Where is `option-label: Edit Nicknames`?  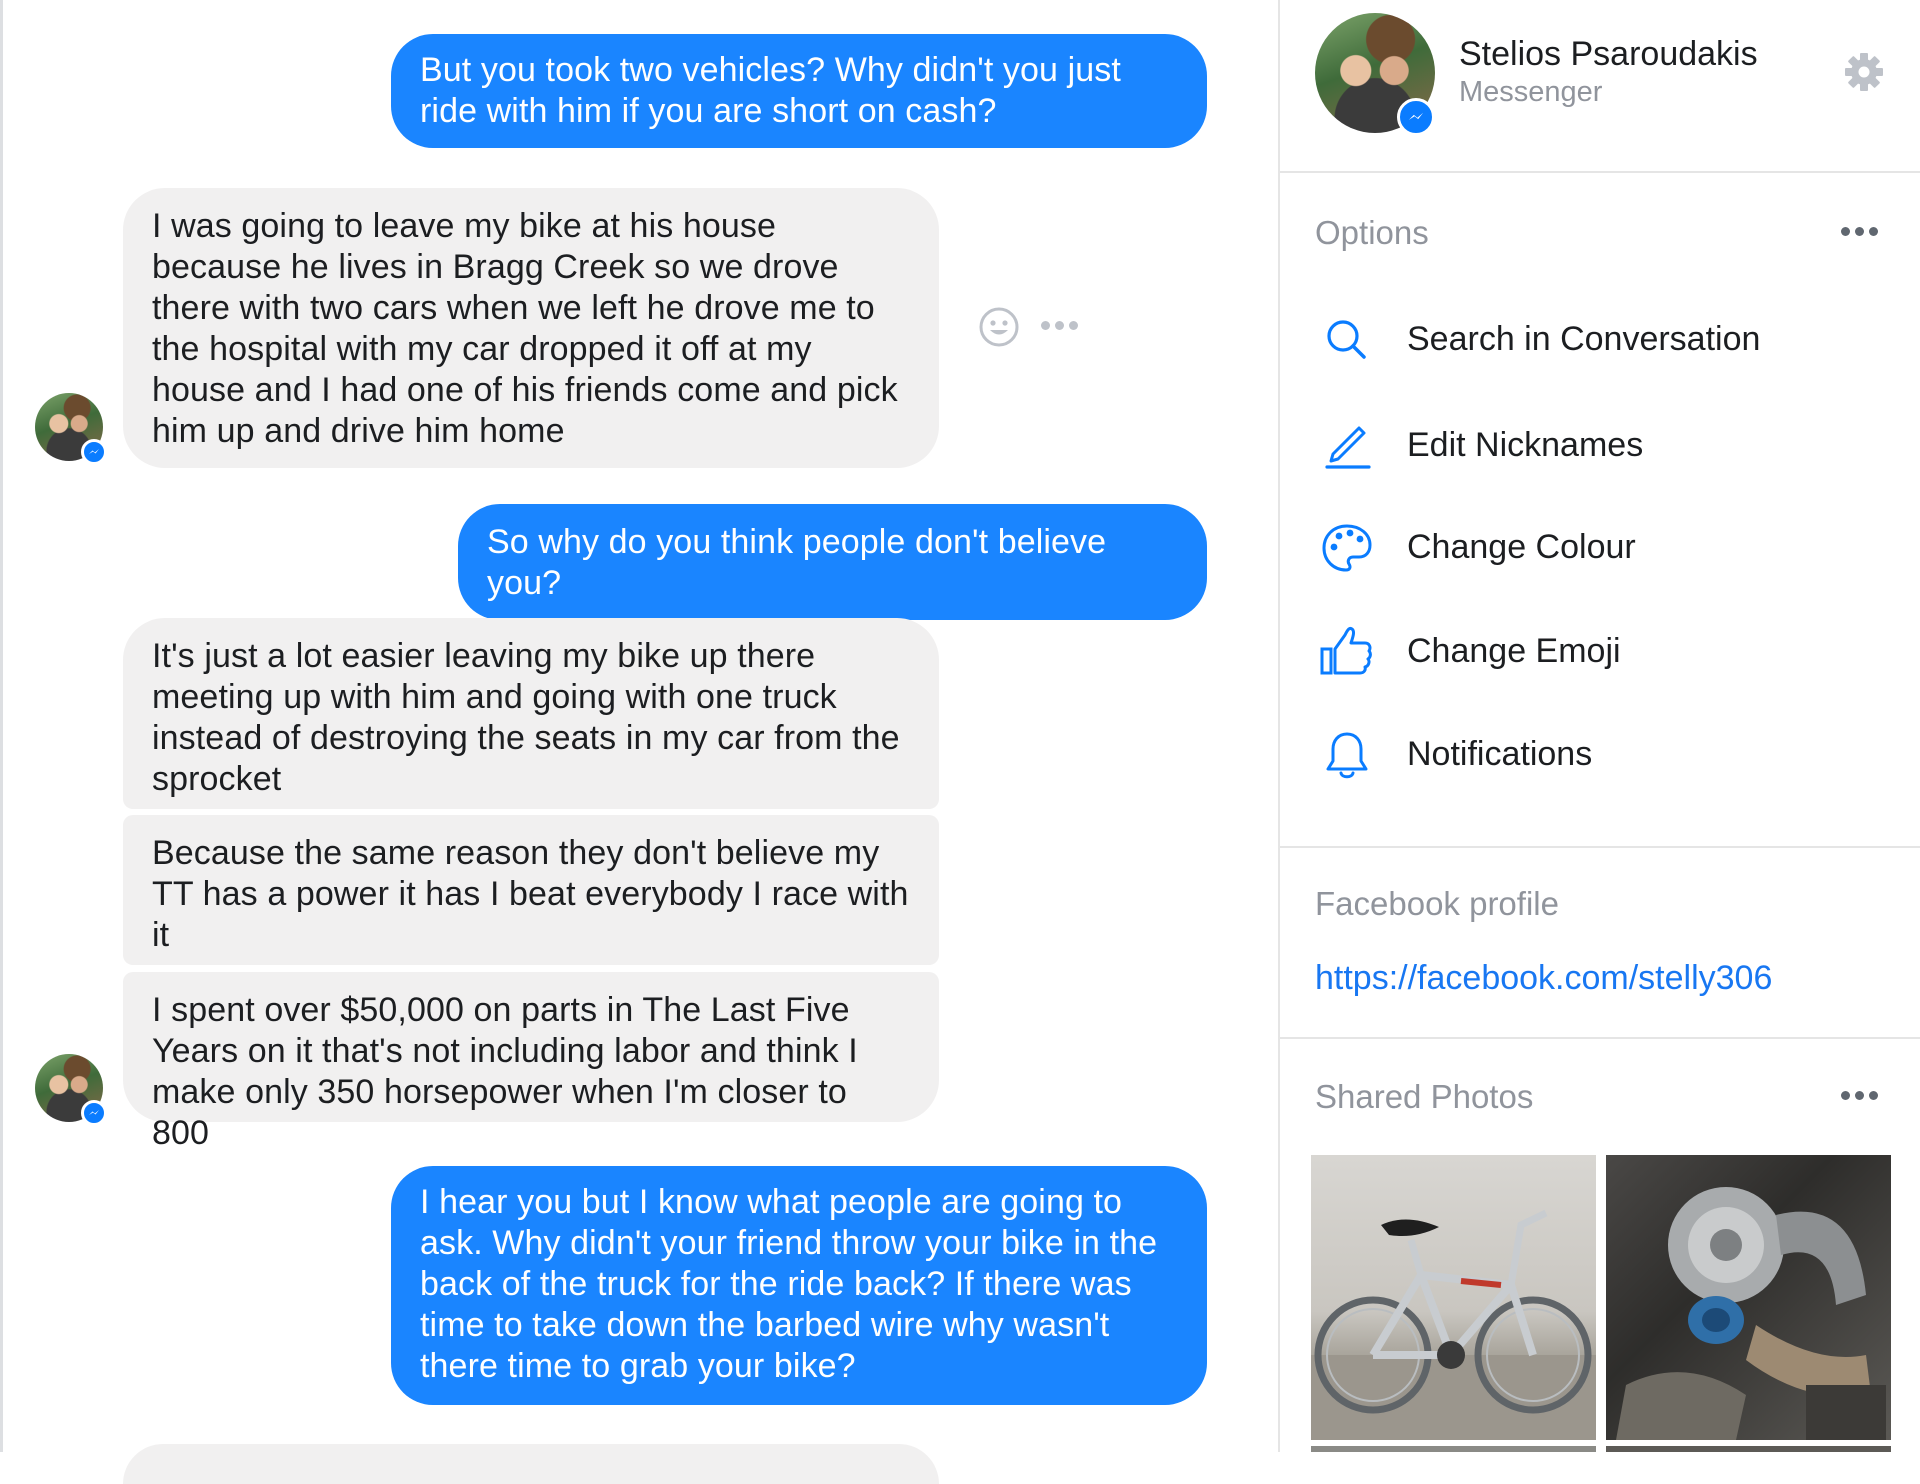 option-label: Edit Nicknames is located at coordinates (1525, 445).